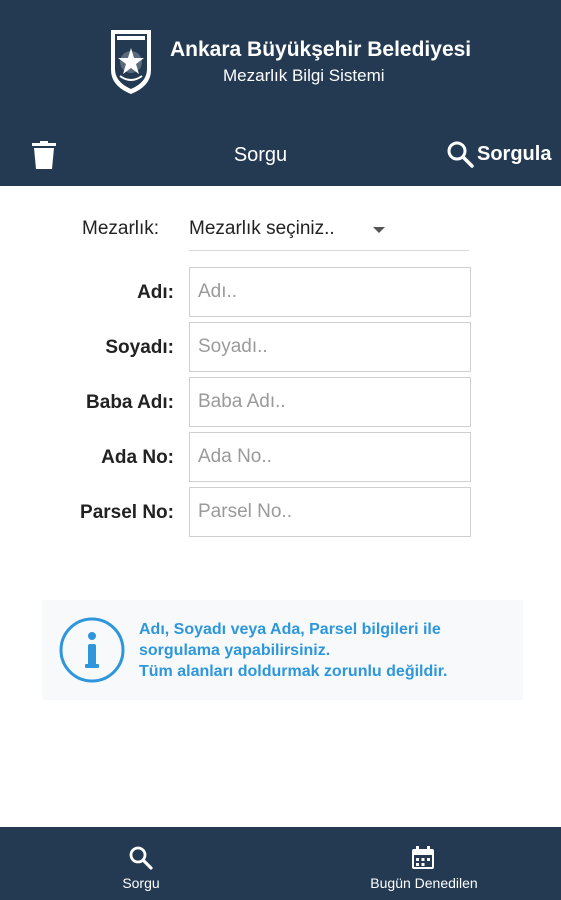 This screenshot has width=561, height=900. I want to click on surname-row: Soyadı:, so click(280, 347).